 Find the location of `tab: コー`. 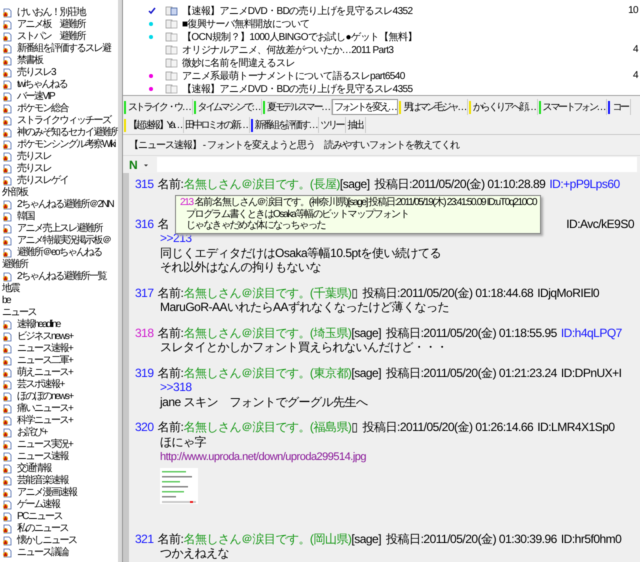

tab: コー is located at coordinates (619, 107).